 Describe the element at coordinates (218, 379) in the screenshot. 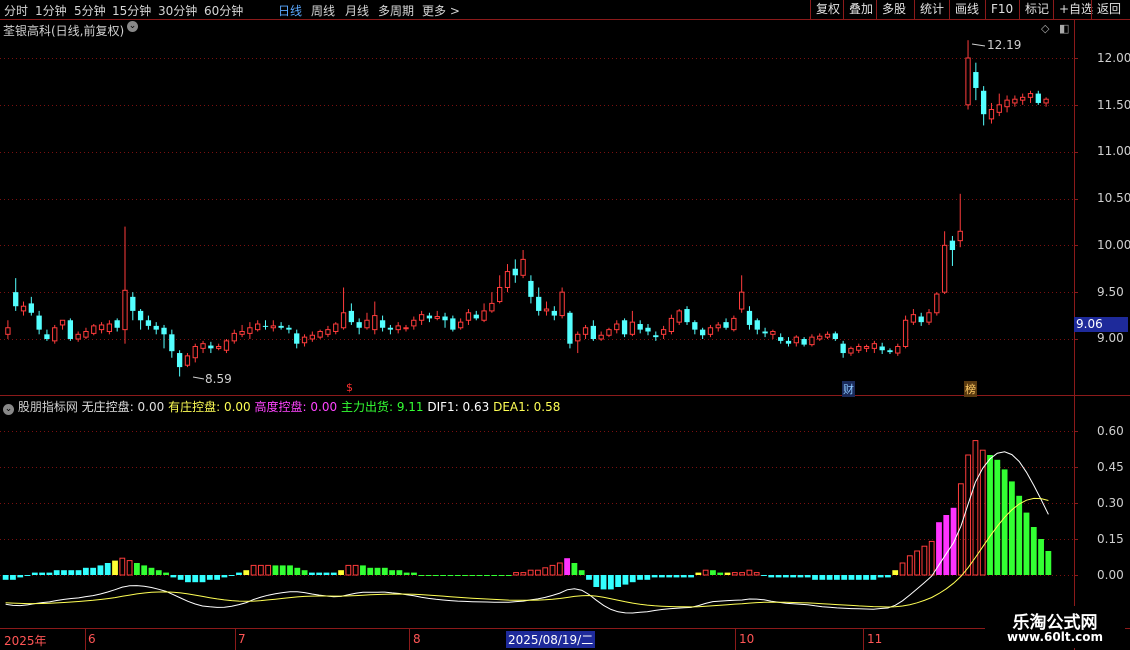

I see `low-price-marker: 8.59` at that location.